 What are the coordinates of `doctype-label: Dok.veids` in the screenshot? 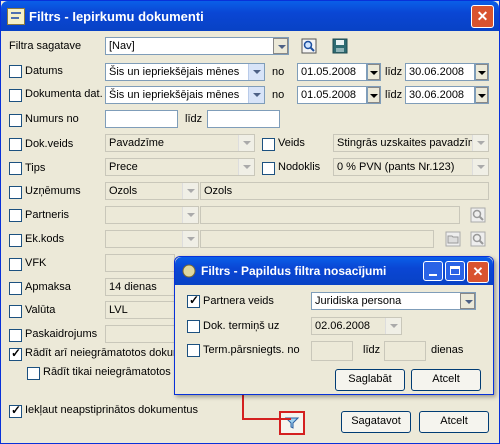 It's located at (49, 144).